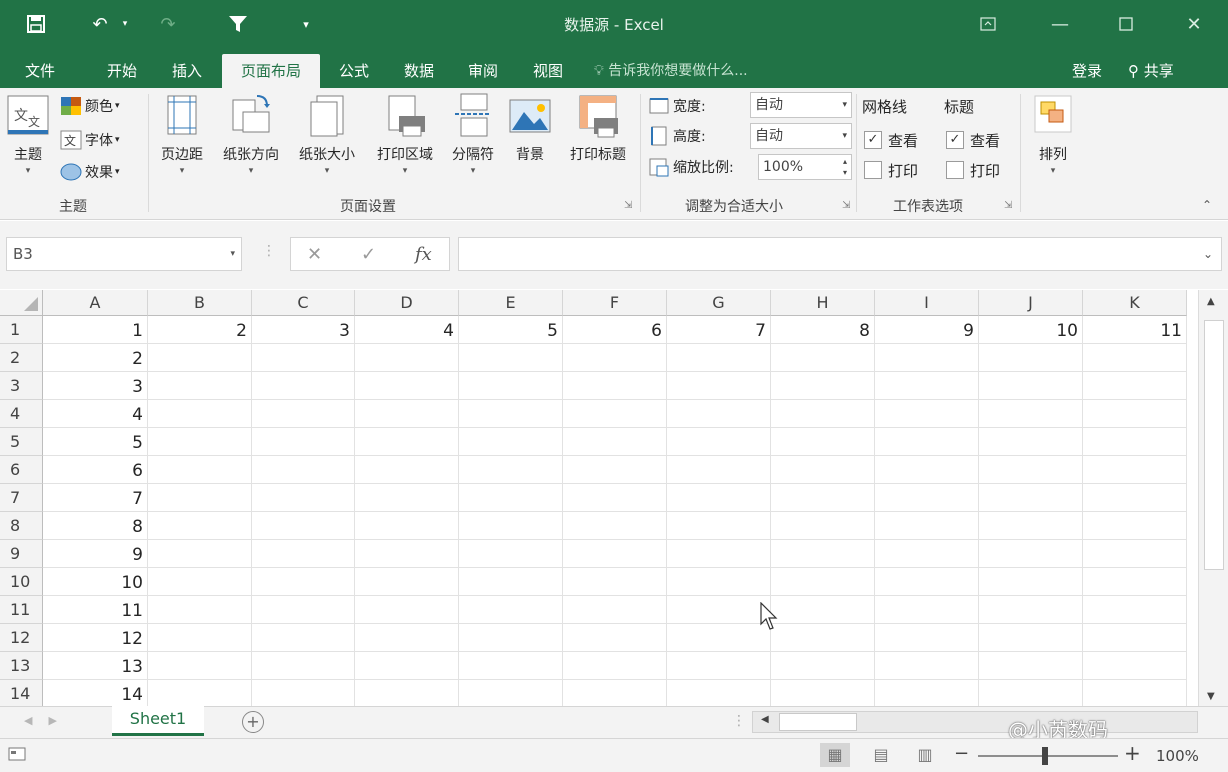 This screenshot has width=1228, height=772. I want to click on column-header-i: I, so click(927, 303).